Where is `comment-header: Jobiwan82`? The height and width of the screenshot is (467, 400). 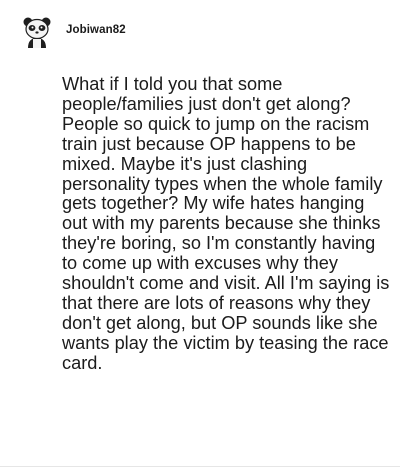
comment-header: Jobiwan82 is located at coordinates (73, 32).